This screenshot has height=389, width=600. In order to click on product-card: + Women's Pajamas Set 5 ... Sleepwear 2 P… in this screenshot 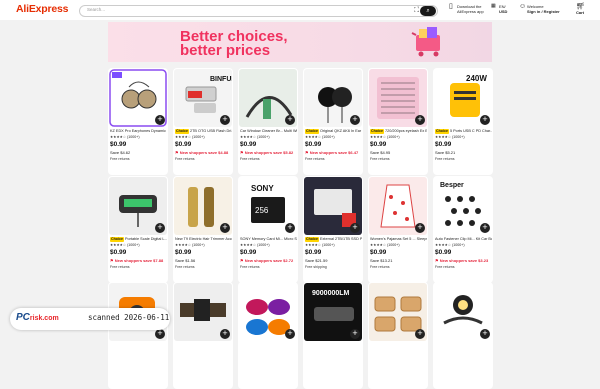, I will do `click(398, 229)`.